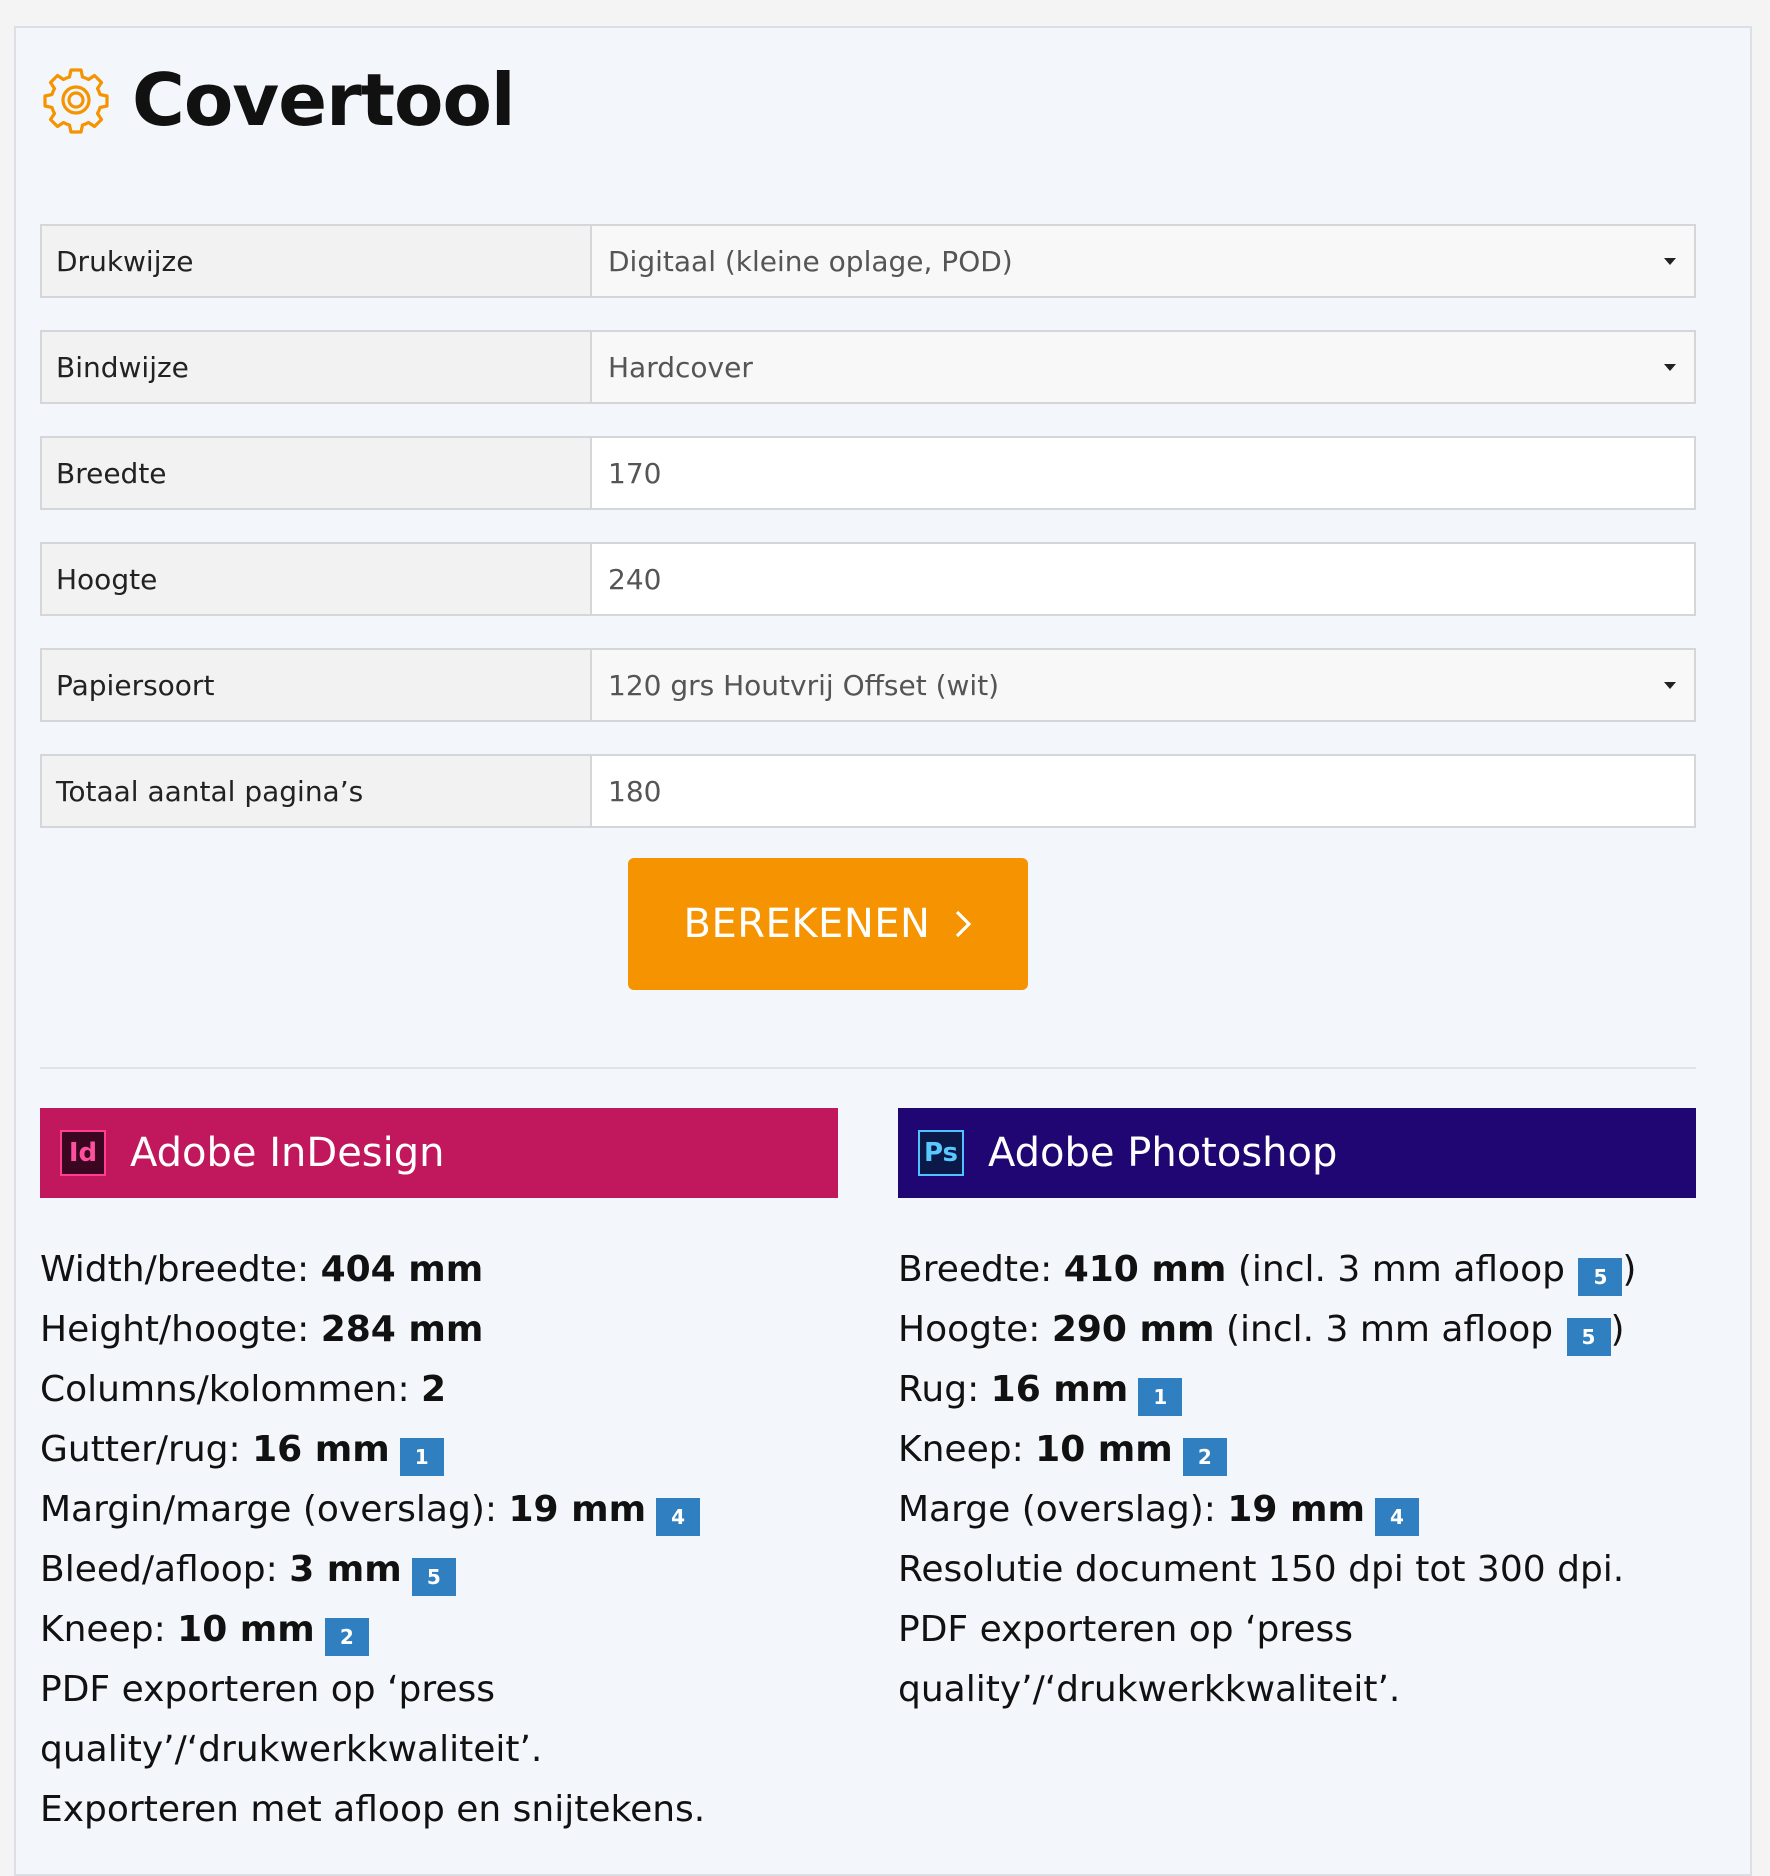 This screenshot has width=1770, height=1876. I want to click on breedte-input, so click(1151, 473).